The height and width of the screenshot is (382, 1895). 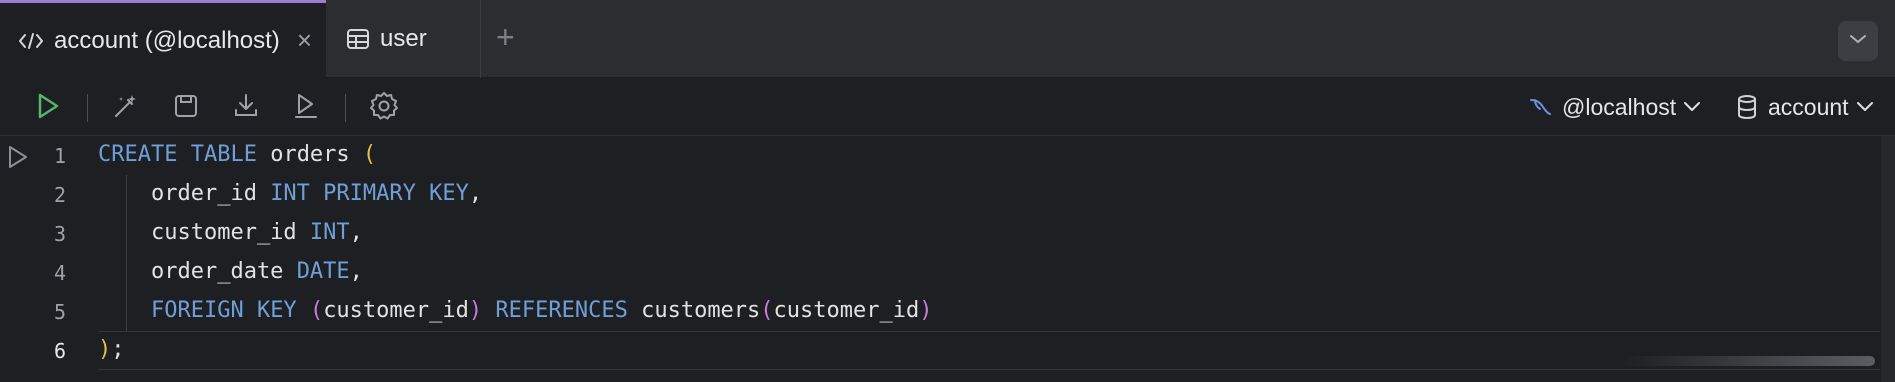 I want to click on code-token: ;, so click(x=118, y=349).